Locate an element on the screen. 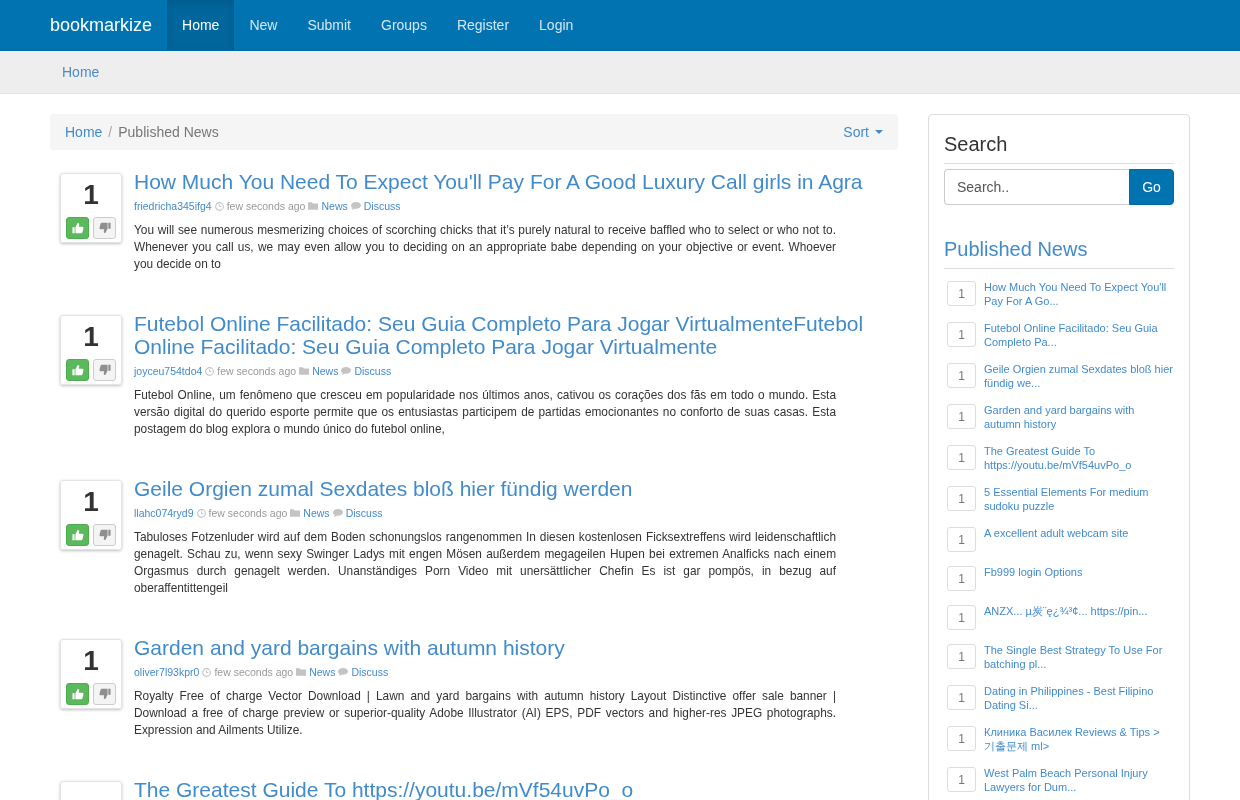 The height and width of the screenshot is (800, 1240). breadcrumb-link: Home is located at coordinates (84, 132).